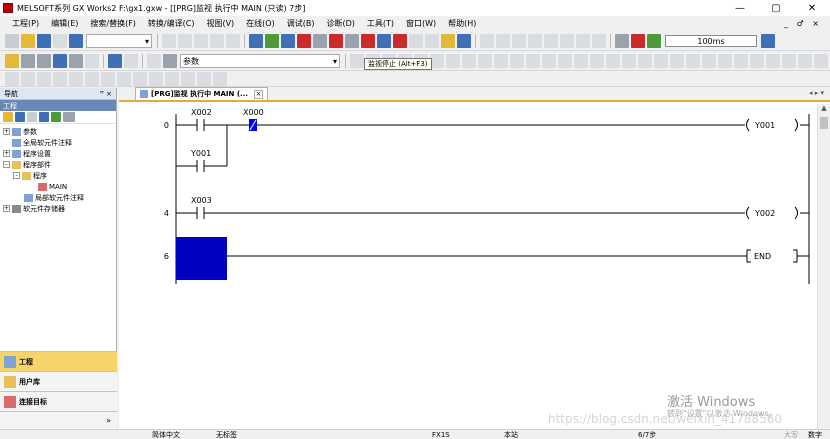  What do you see at coordinates (58, 420) in the screenshot?
I see `nav-more-button: »` at bounding box center [58, 420].